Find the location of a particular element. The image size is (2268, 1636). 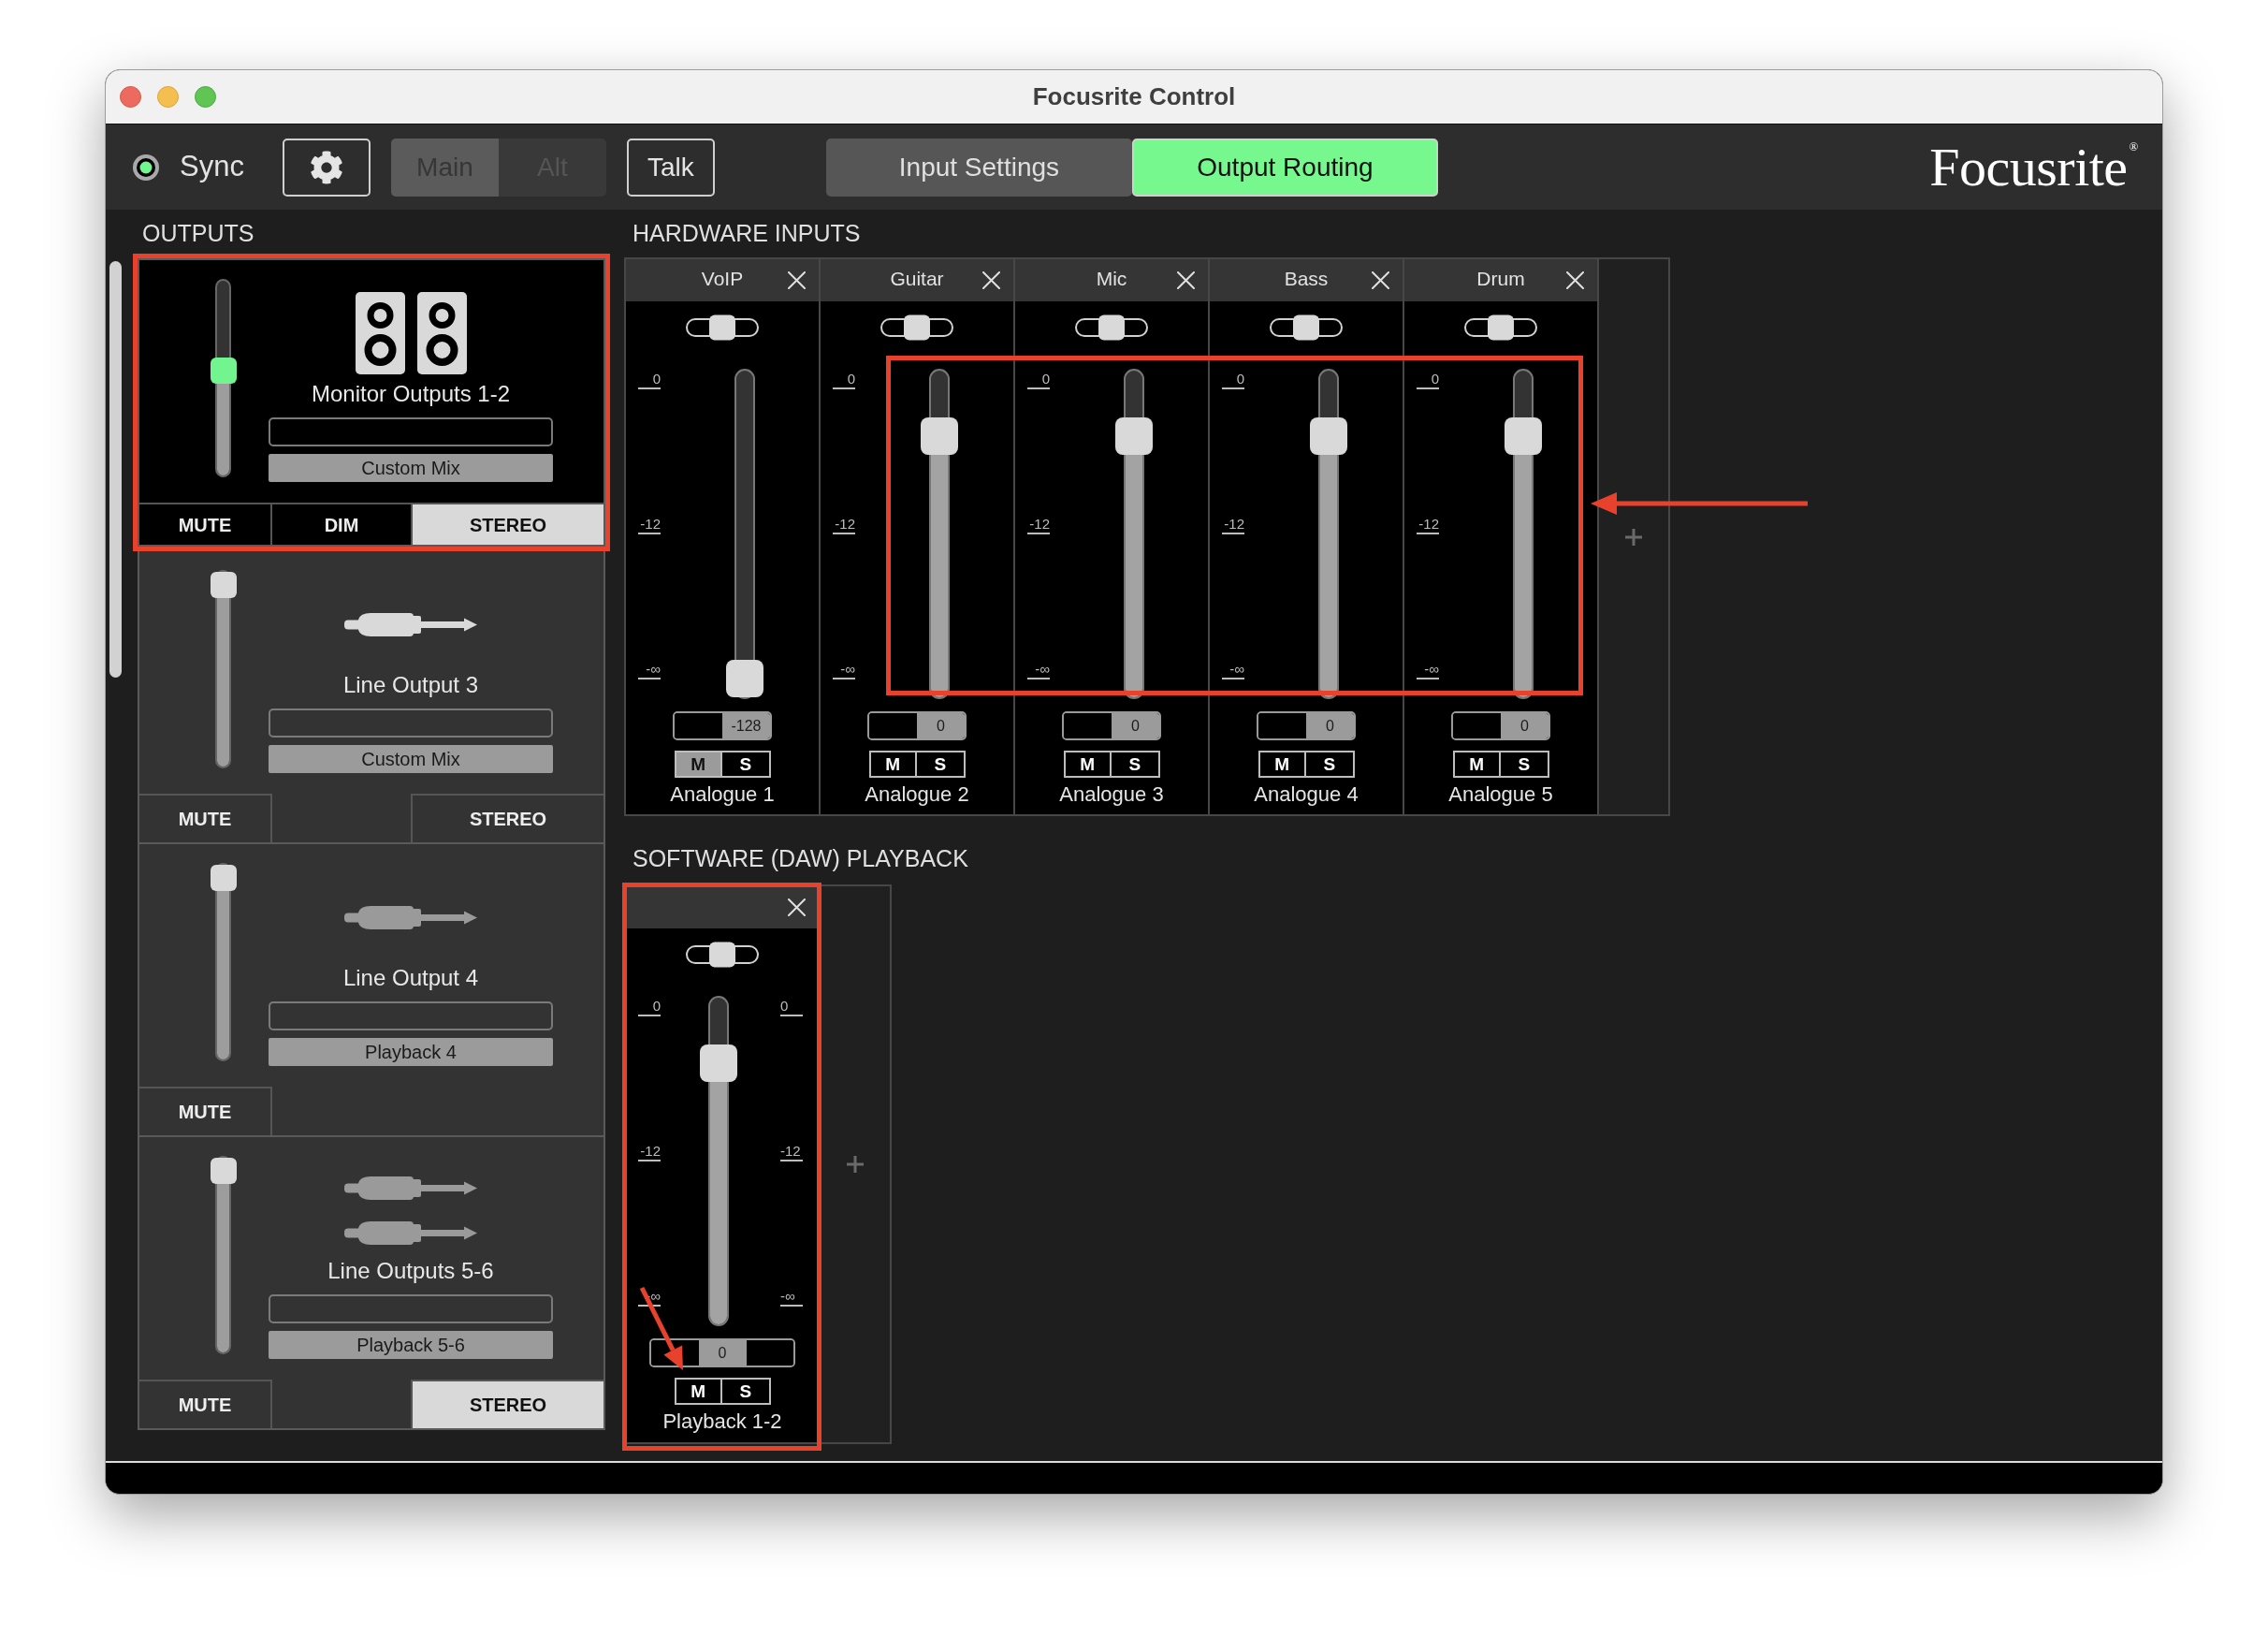

output-card: Monitor Outputs 1-2 Custom Mix MUTE DIM STEREO is located at coordinates (372, 403).